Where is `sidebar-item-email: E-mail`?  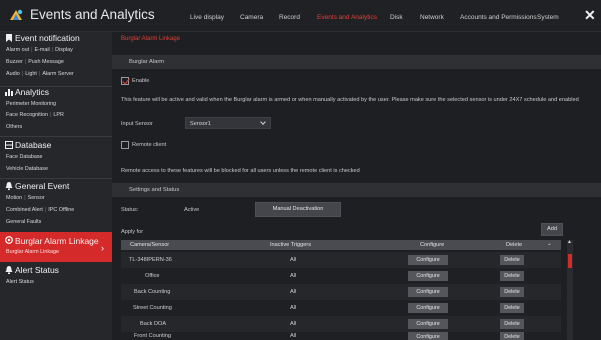 sidebar-item-email: E-mail is located at coordinates (41, 50).